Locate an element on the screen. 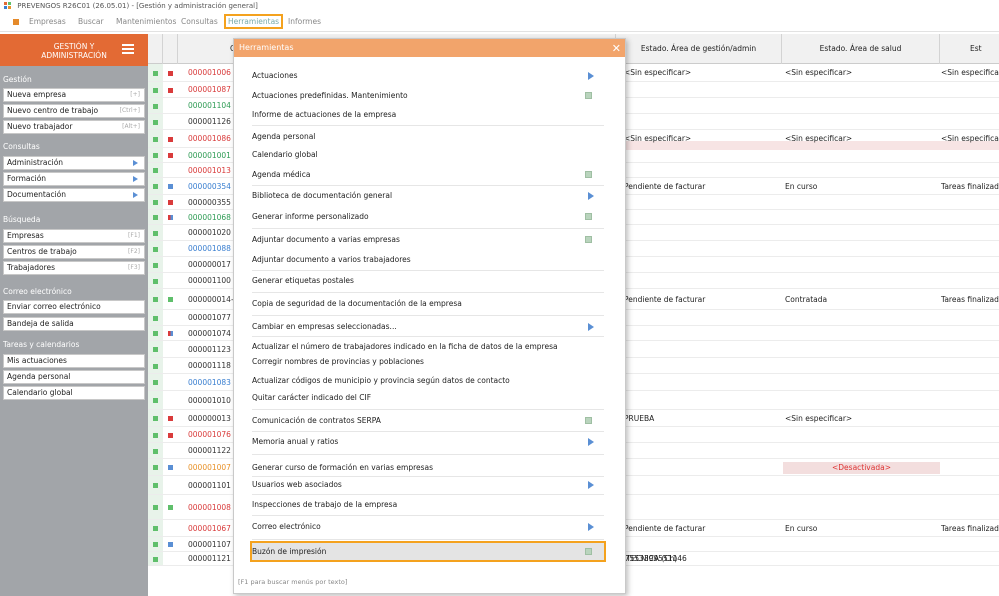 The image size is (999, 596). menu-item-agenda-personal: Agenda personal is located at coordinates (428, 136).